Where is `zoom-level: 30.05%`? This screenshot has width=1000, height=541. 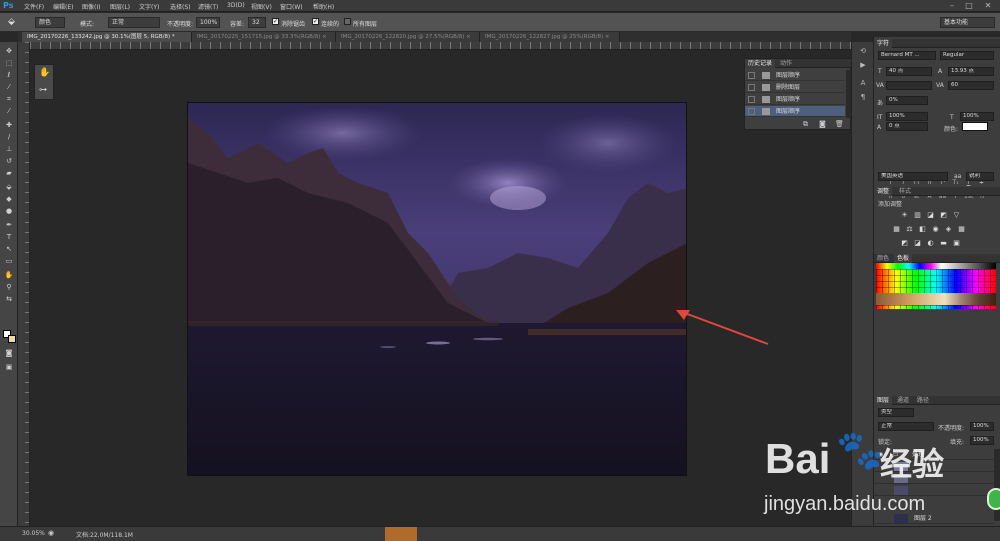
zoom-level: 30.05% is located at coordinates (33, 533).